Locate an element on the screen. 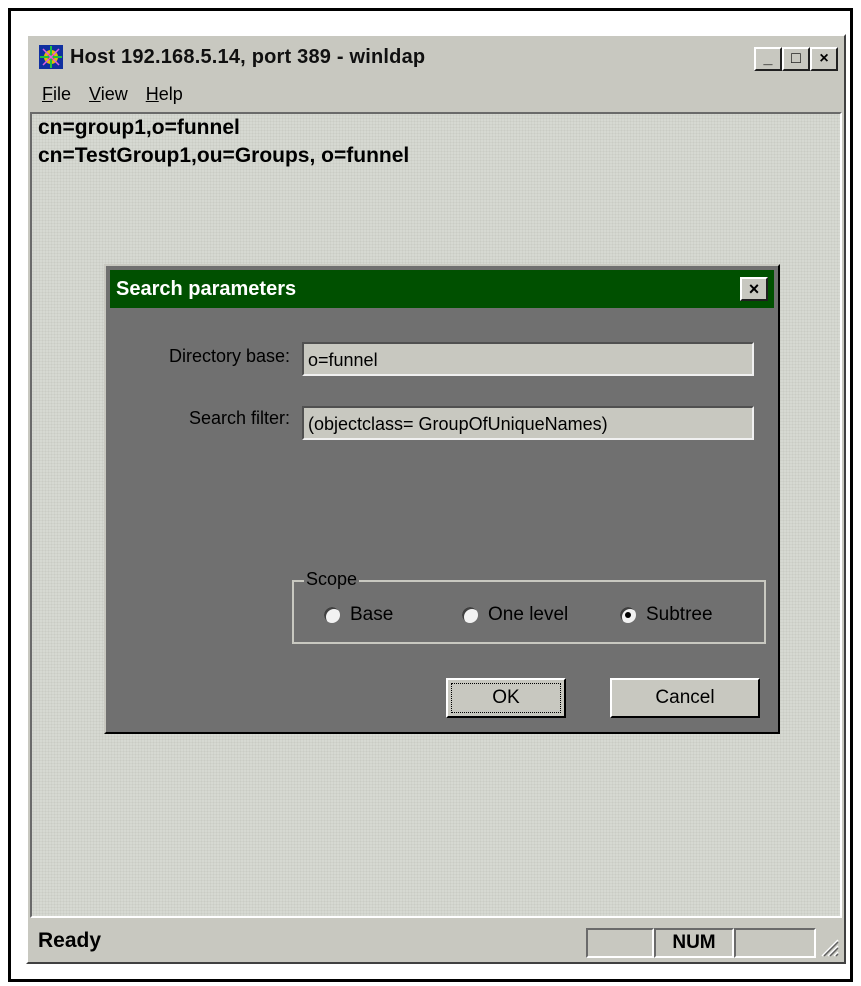 Image resolution: width=861 pixels, height=986 pixels. menu-view: View is located at coordinates (108, 94).